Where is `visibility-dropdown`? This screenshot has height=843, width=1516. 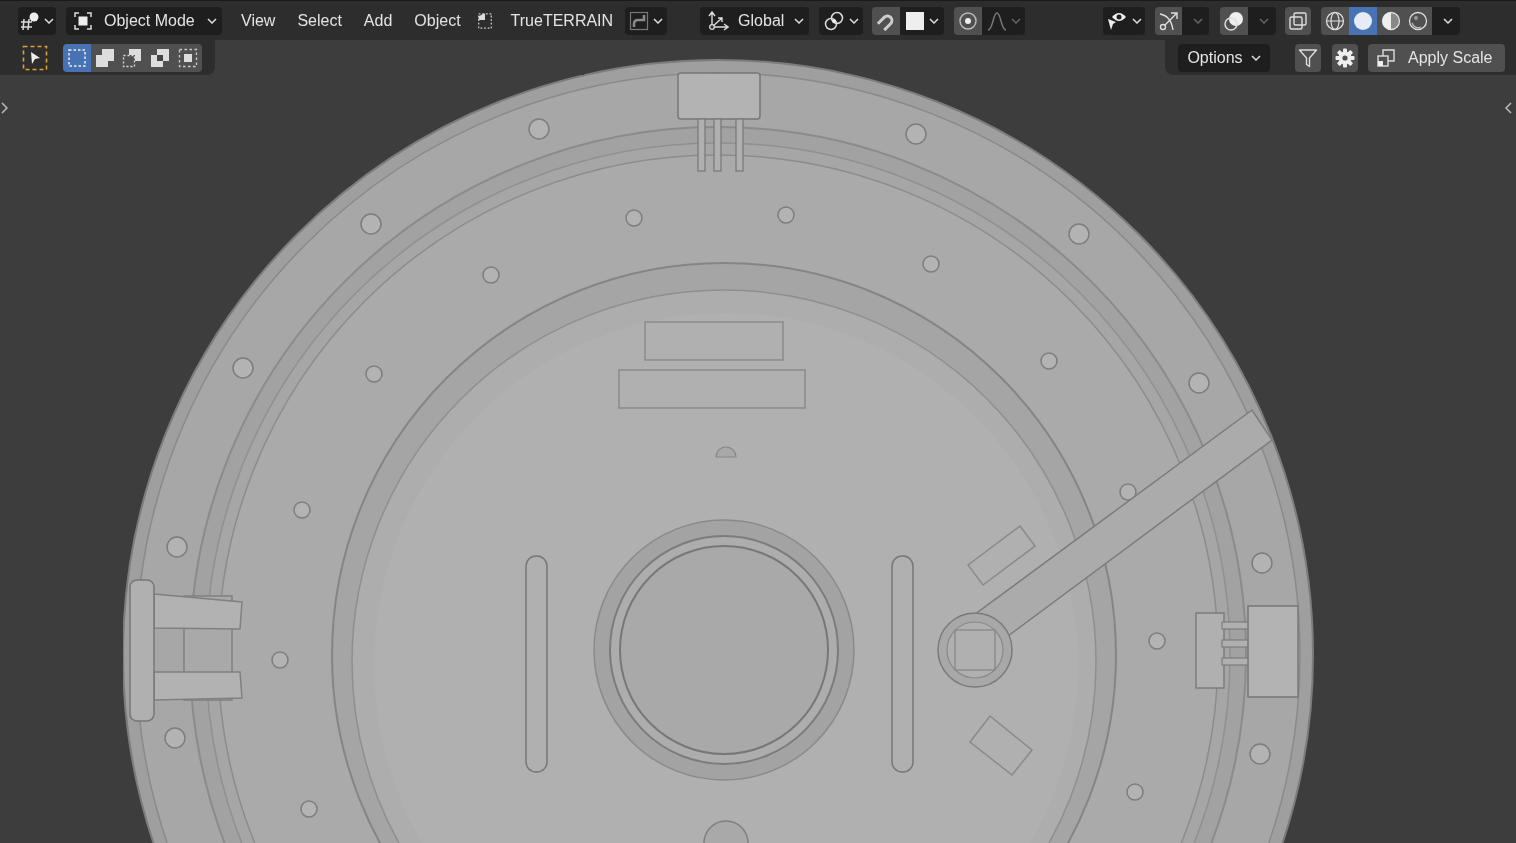
visibility-dropdown is located at coordinates (1124, 20).